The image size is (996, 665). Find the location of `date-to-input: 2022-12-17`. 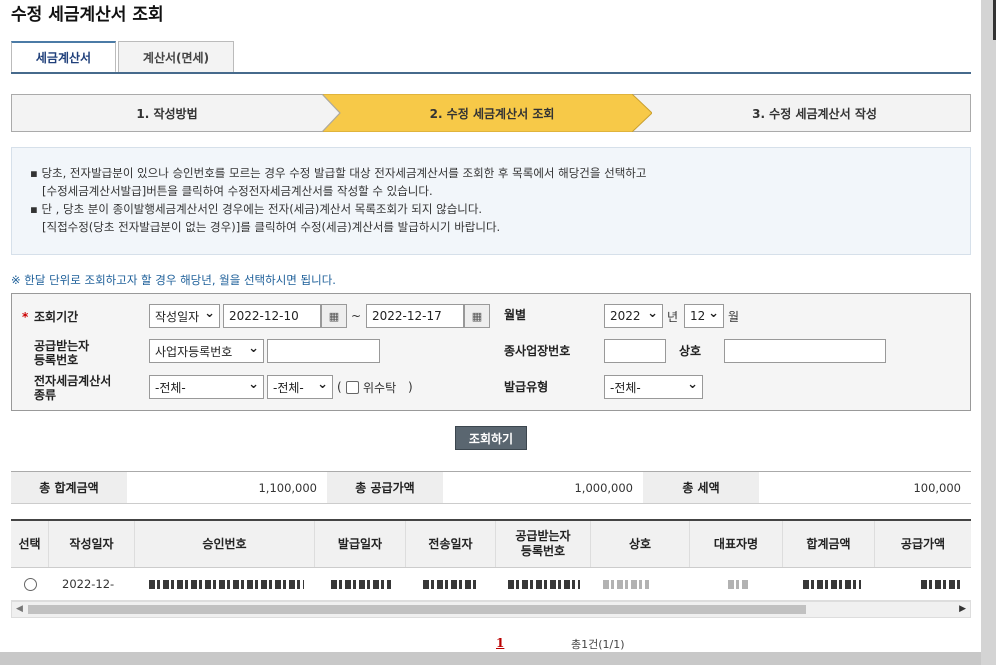

date-to-input: 2022-12-17 is located at coordinates (415, 316).